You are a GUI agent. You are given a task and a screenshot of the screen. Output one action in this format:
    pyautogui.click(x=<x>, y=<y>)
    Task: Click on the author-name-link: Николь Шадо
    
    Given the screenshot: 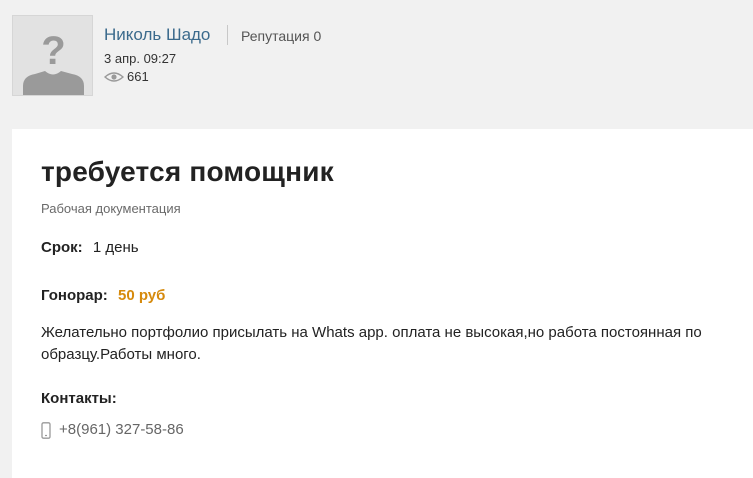 What is the action you would take?
    pyautogui.click(x=157, y=35)
    